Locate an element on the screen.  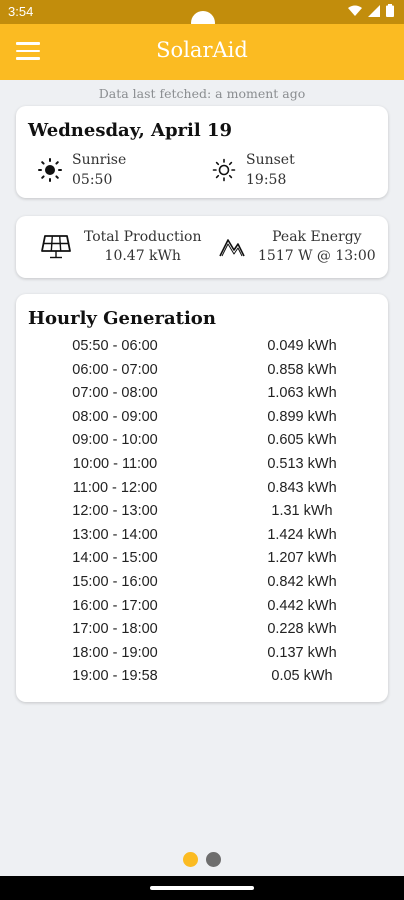
list-item: 17:00 - 18:00 0.228 kWh is located at coordinates (202, 631).